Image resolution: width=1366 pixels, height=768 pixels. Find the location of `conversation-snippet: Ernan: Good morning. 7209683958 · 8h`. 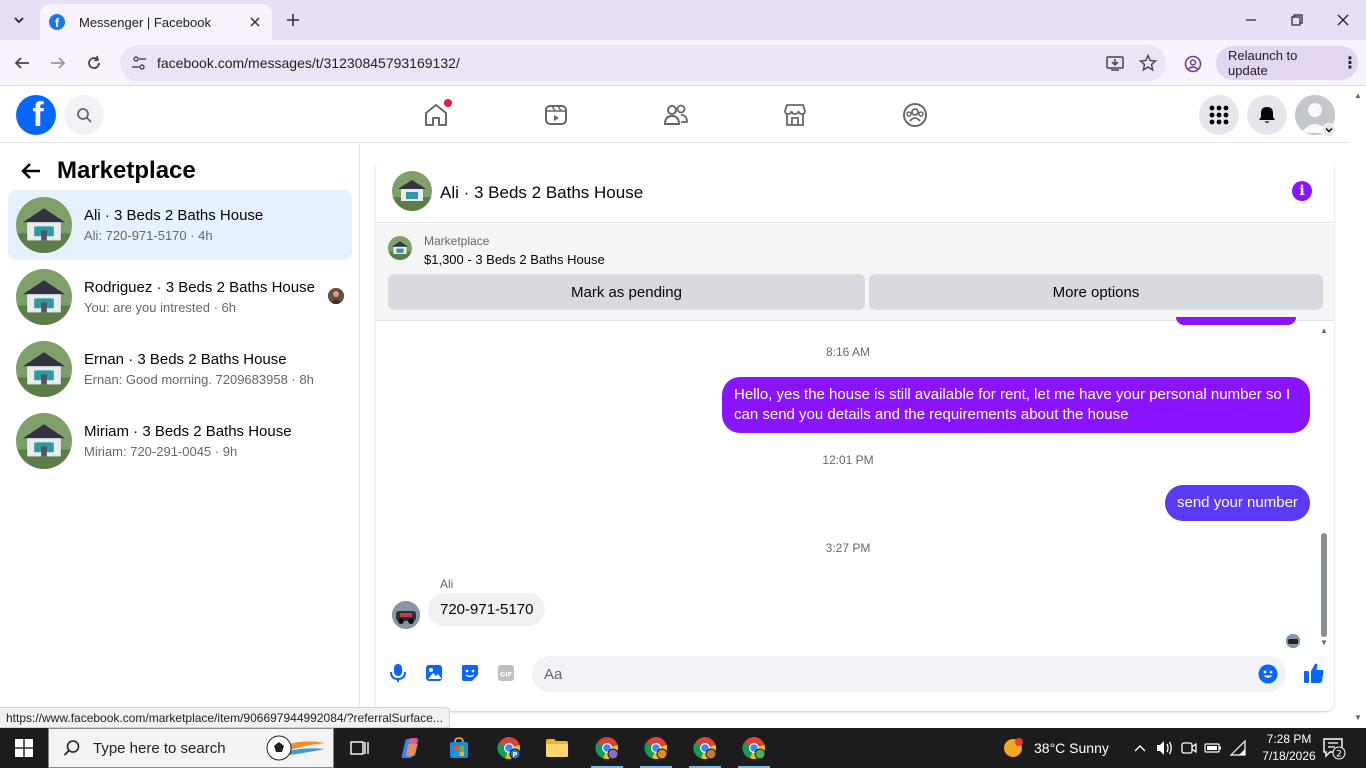

conversation-snippet: Ernan: Good morning. 7209683958 · 8h is located at coordinates (199, 379).